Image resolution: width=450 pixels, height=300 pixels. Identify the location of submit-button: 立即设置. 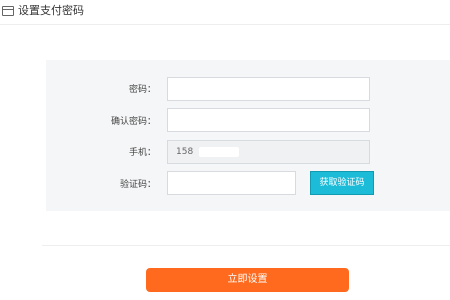
(247, 280).